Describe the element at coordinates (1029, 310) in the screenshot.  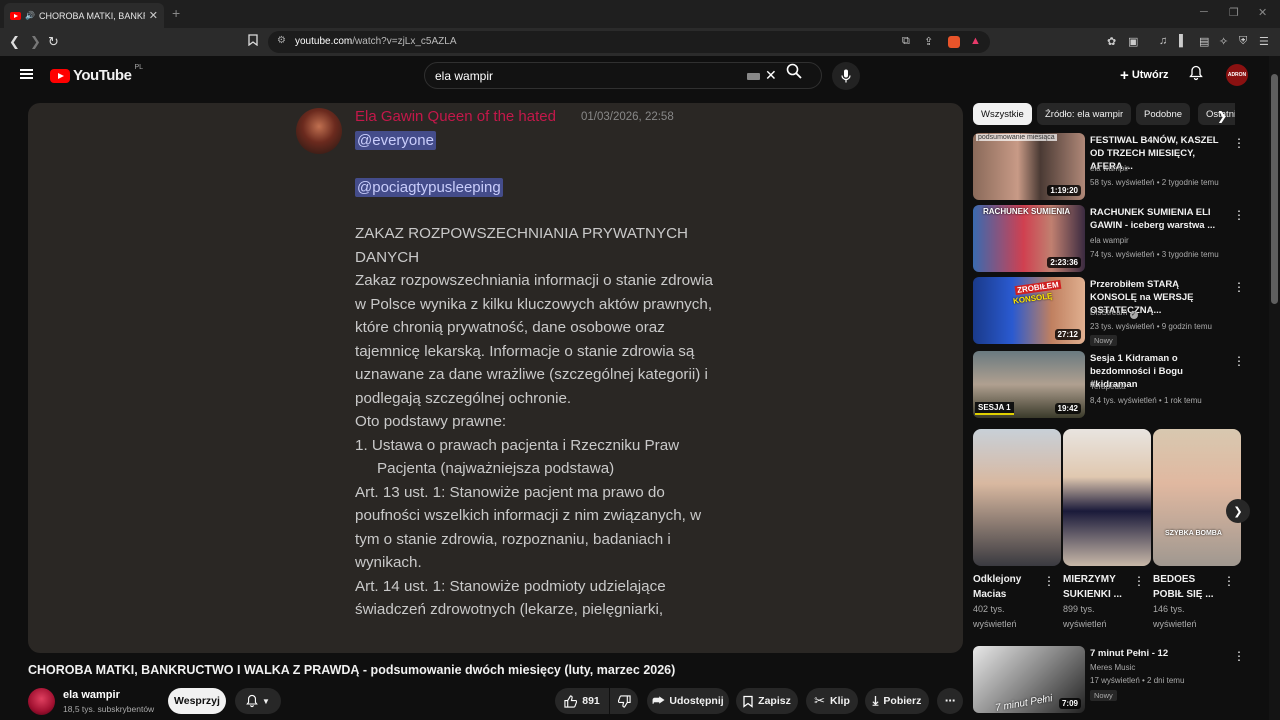
I see `video-thumbnail: ZROBIŁEM KONSOLĘ 27:12` at that location.